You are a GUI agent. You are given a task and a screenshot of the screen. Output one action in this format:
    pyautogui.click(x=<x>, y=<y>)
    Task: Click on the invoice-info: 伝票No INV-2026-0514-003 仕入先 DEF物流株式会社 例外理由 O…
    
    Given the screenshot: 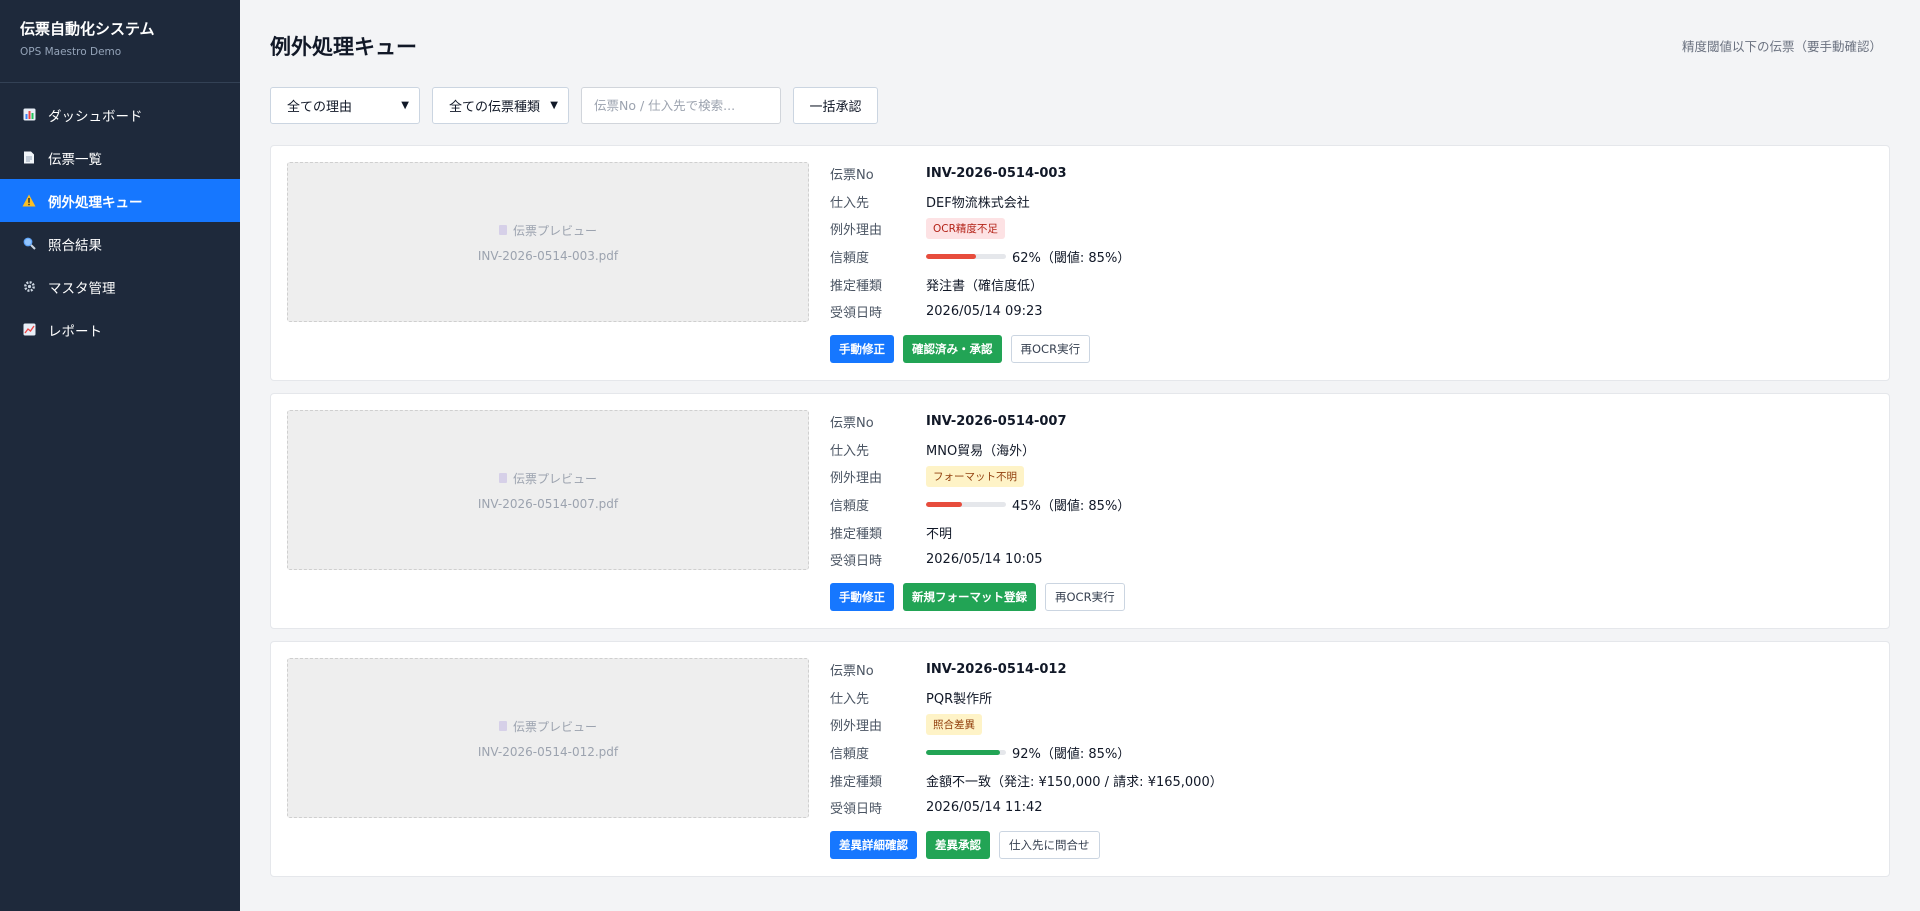 What is the action you would take?
    pyautogui.click(x=980, y=261)
    